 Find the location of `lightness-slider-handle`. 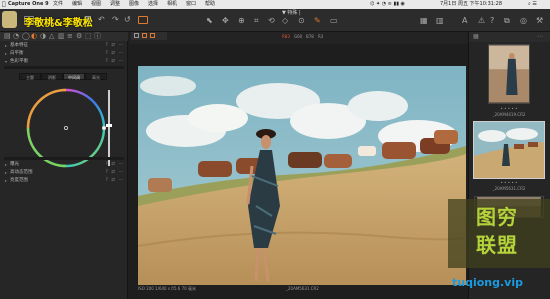

lightness-slider-handle is located at coordinates (109, 125).